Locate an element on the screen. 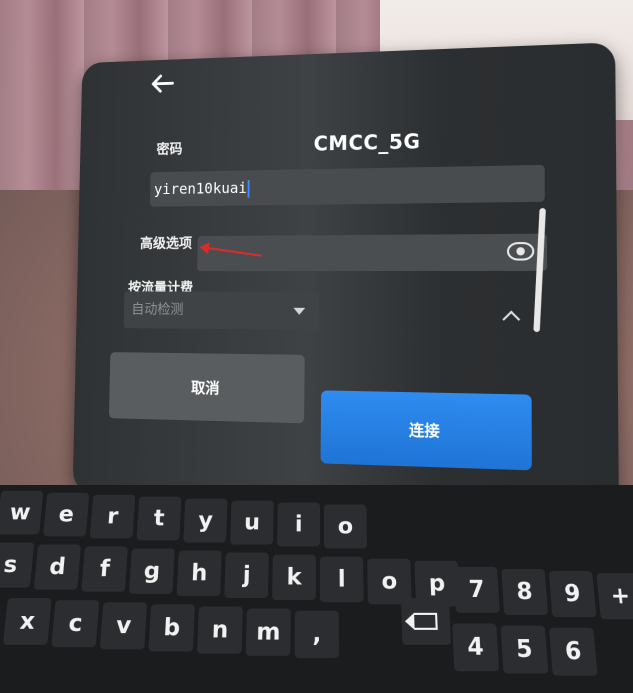  chevron-up-icon is located at coordinates (511, 319).